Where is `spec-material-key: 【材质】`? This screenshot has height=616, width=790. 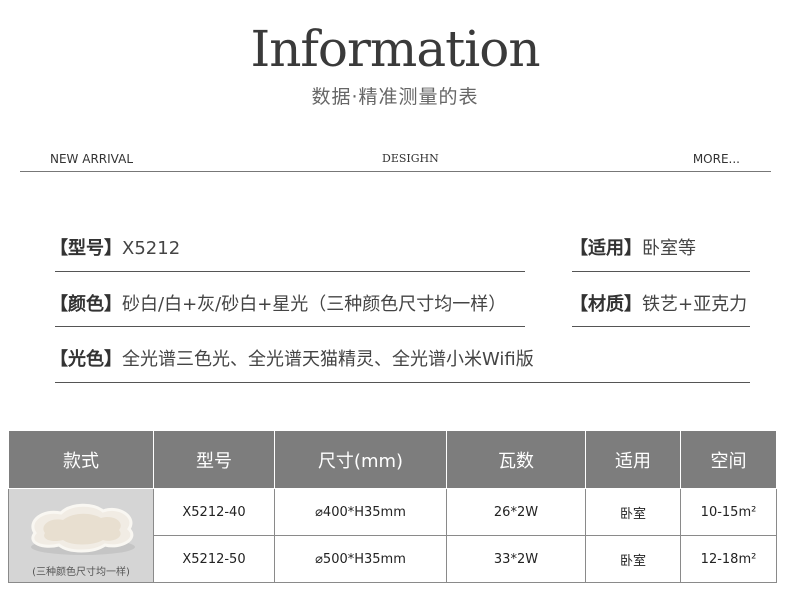
spec-material-key: 【材质】 is located at coordinates (606, 304).